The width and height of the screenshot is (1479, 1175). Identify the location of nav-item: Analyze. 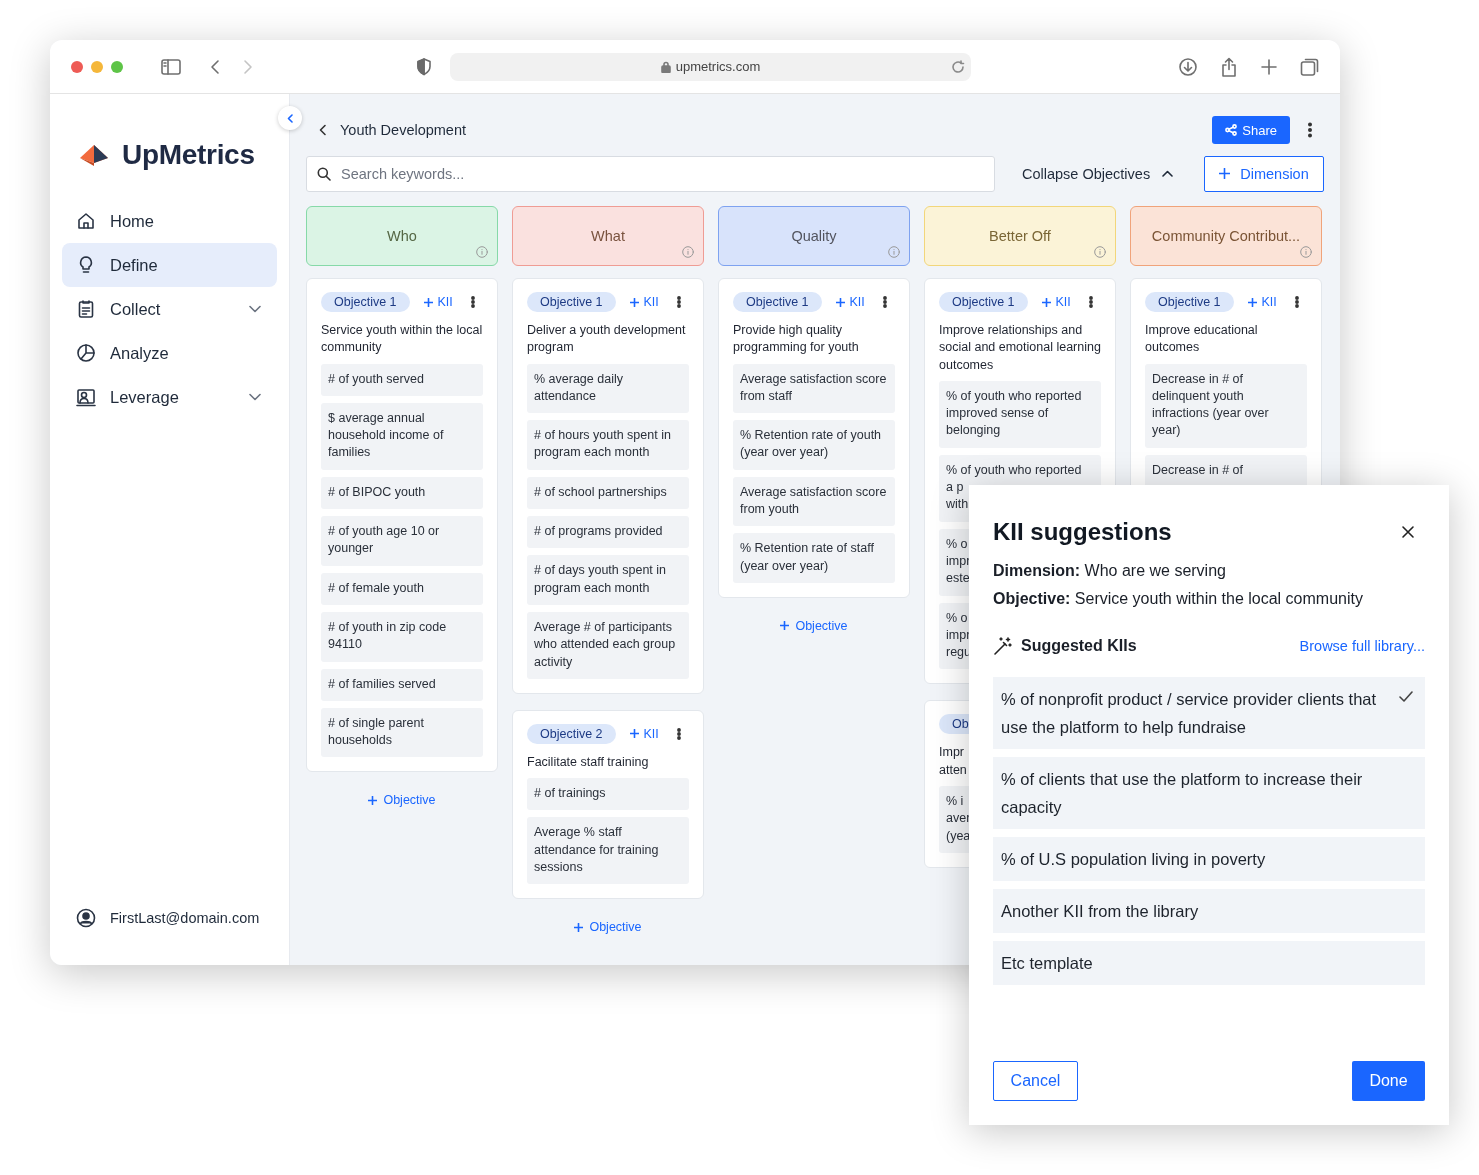
(169, 353).